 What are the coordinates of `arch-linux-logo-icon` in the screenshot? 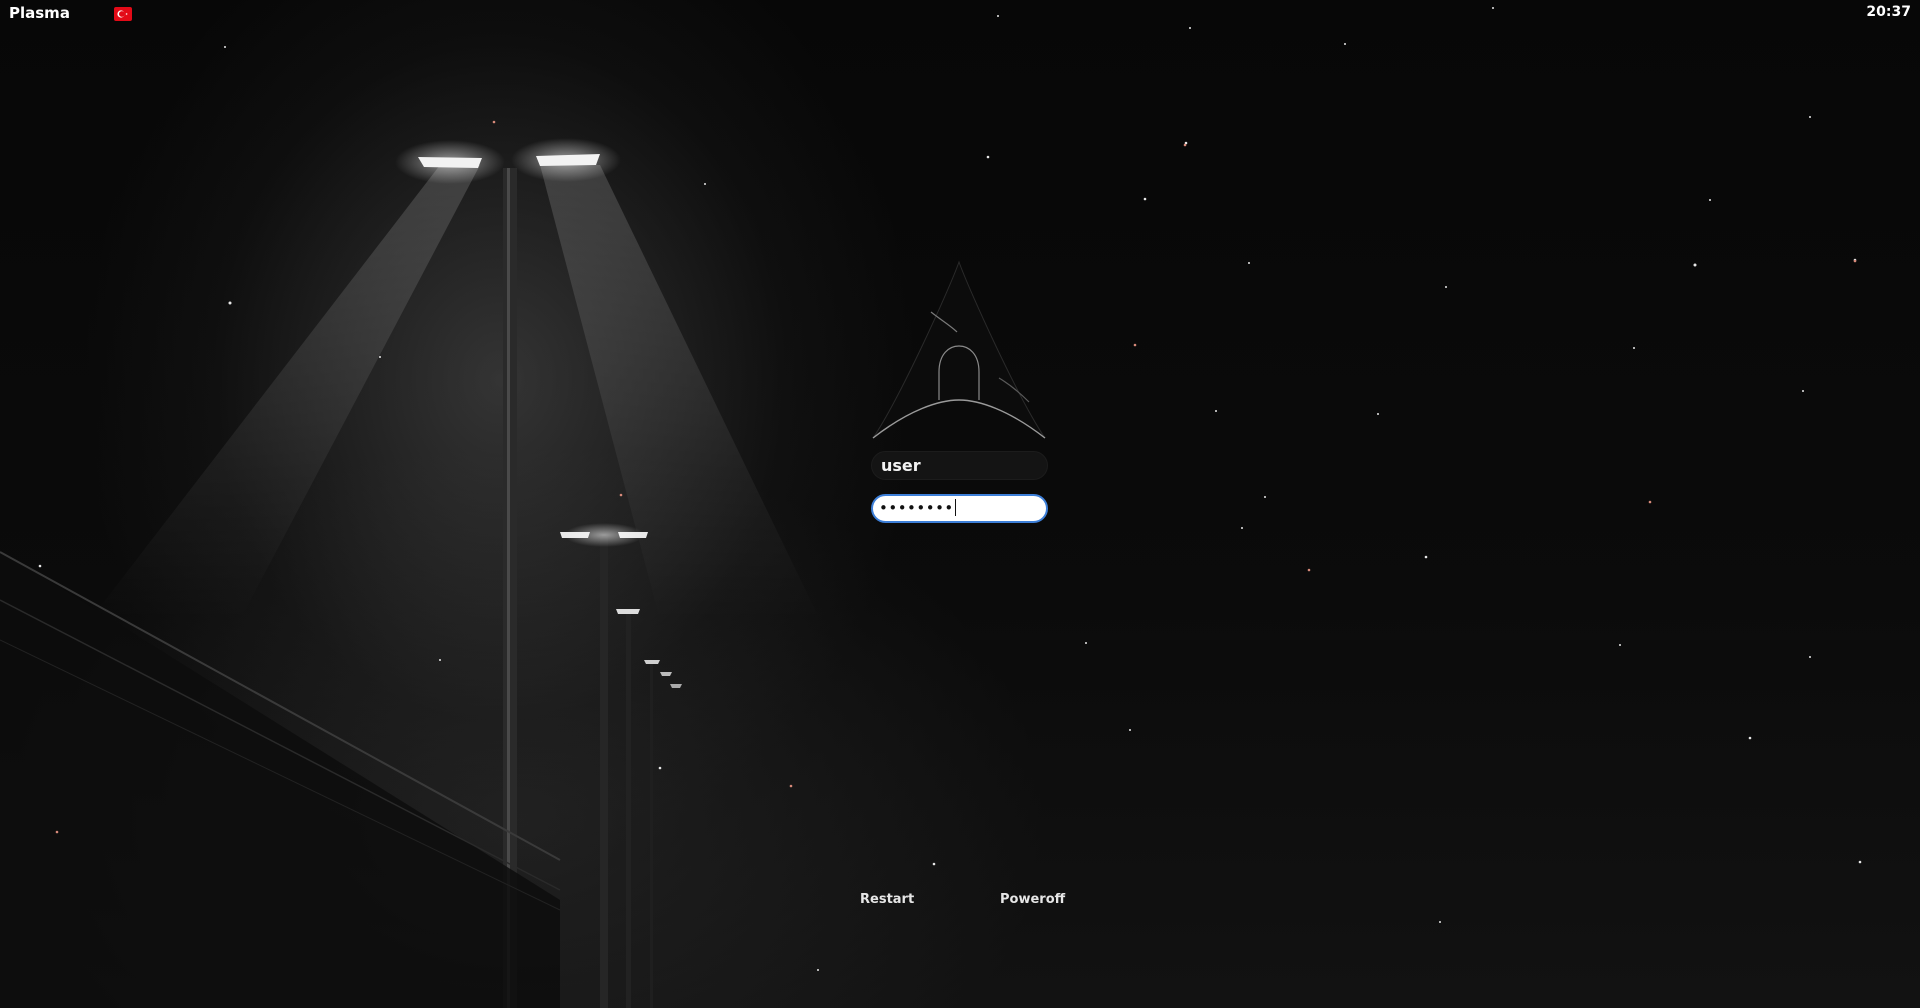 It's located at (959, 349).